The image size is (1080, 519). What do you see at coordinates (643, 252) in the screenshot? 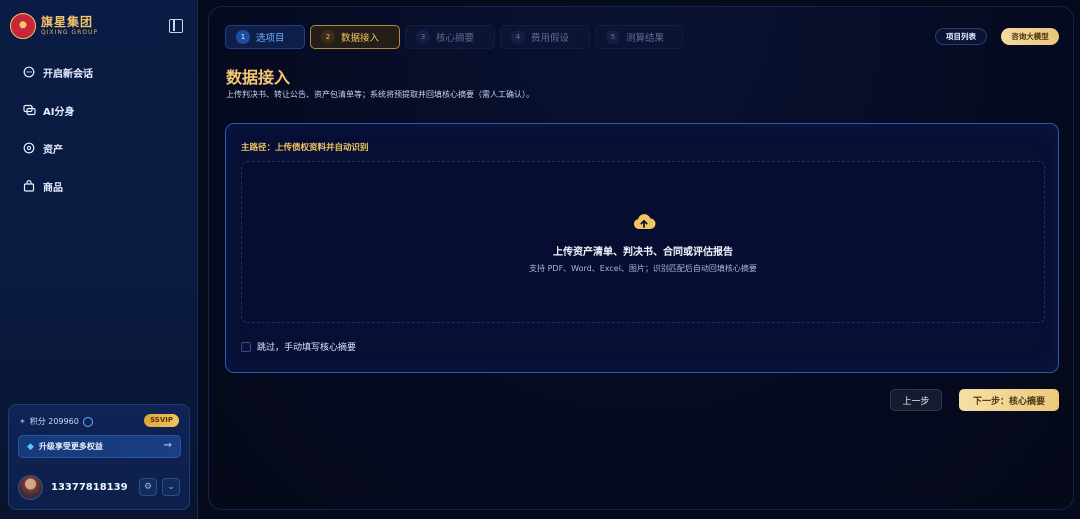
I see `dropzone-title: 上传资产清单、判决书、合同或评估报告` at bounding box center [643, 252].